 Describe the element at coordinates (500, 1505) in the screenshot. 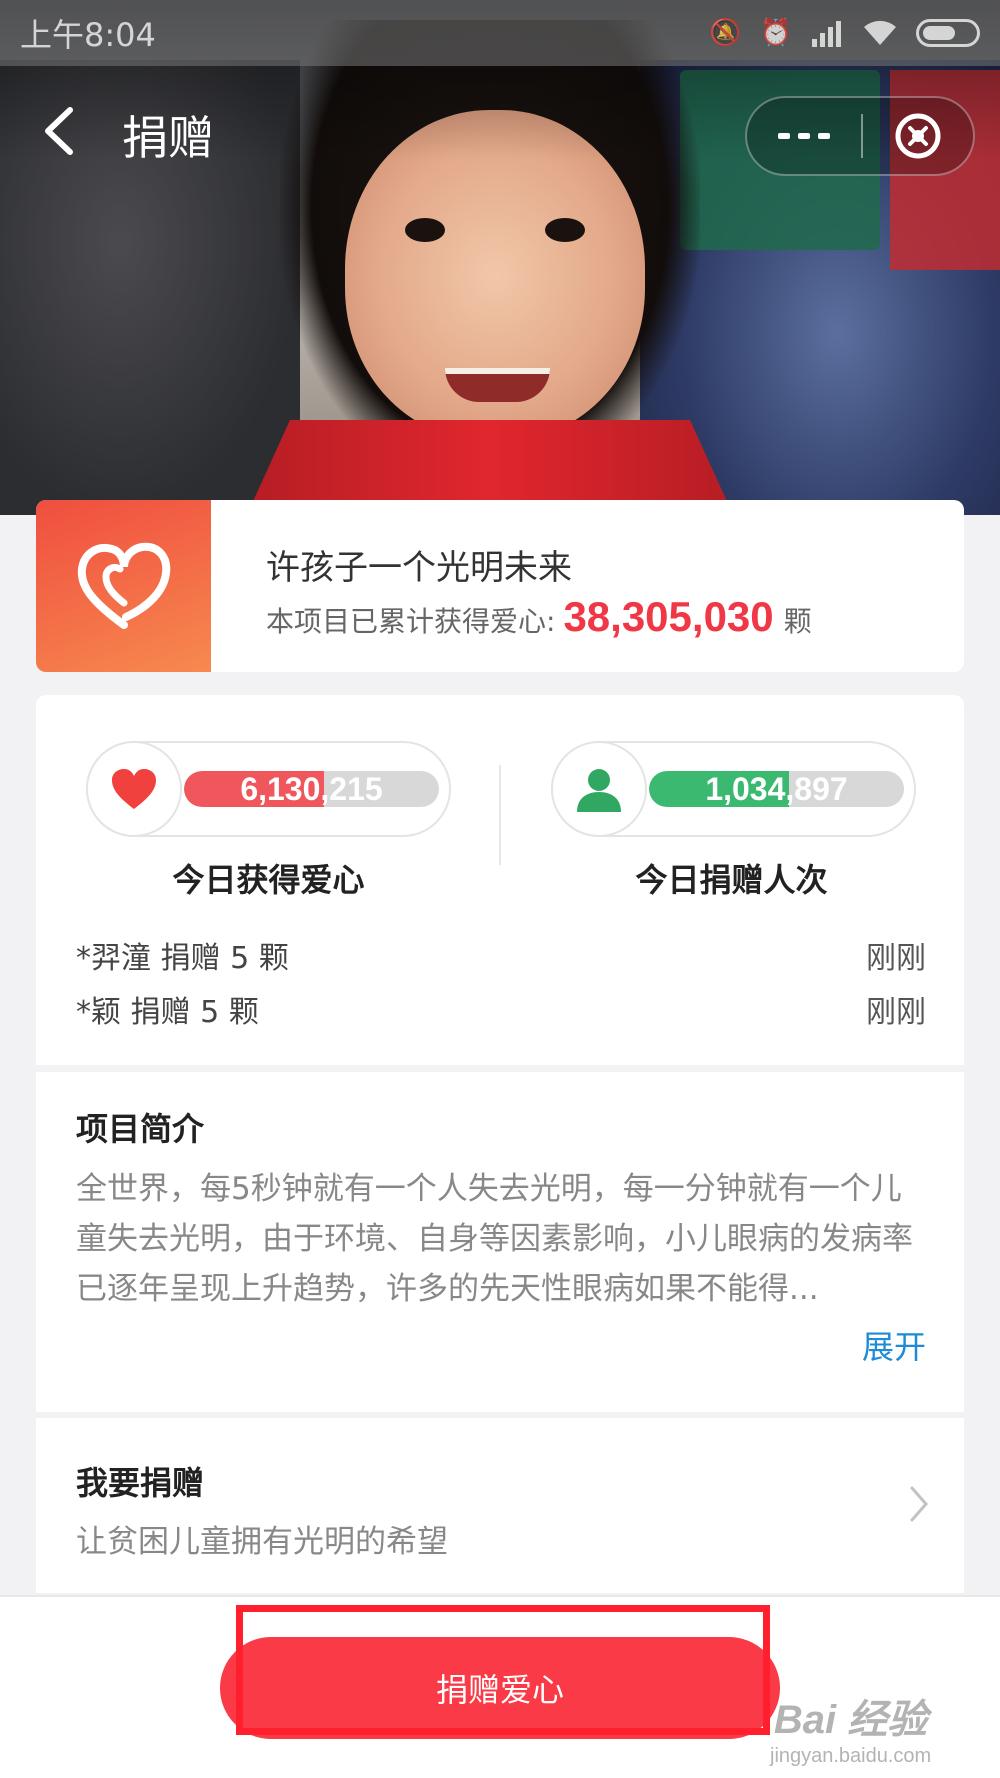

I see `donate-entry-card: 我要捐赠 让贫困儿童拥有光明的希望` at that location.